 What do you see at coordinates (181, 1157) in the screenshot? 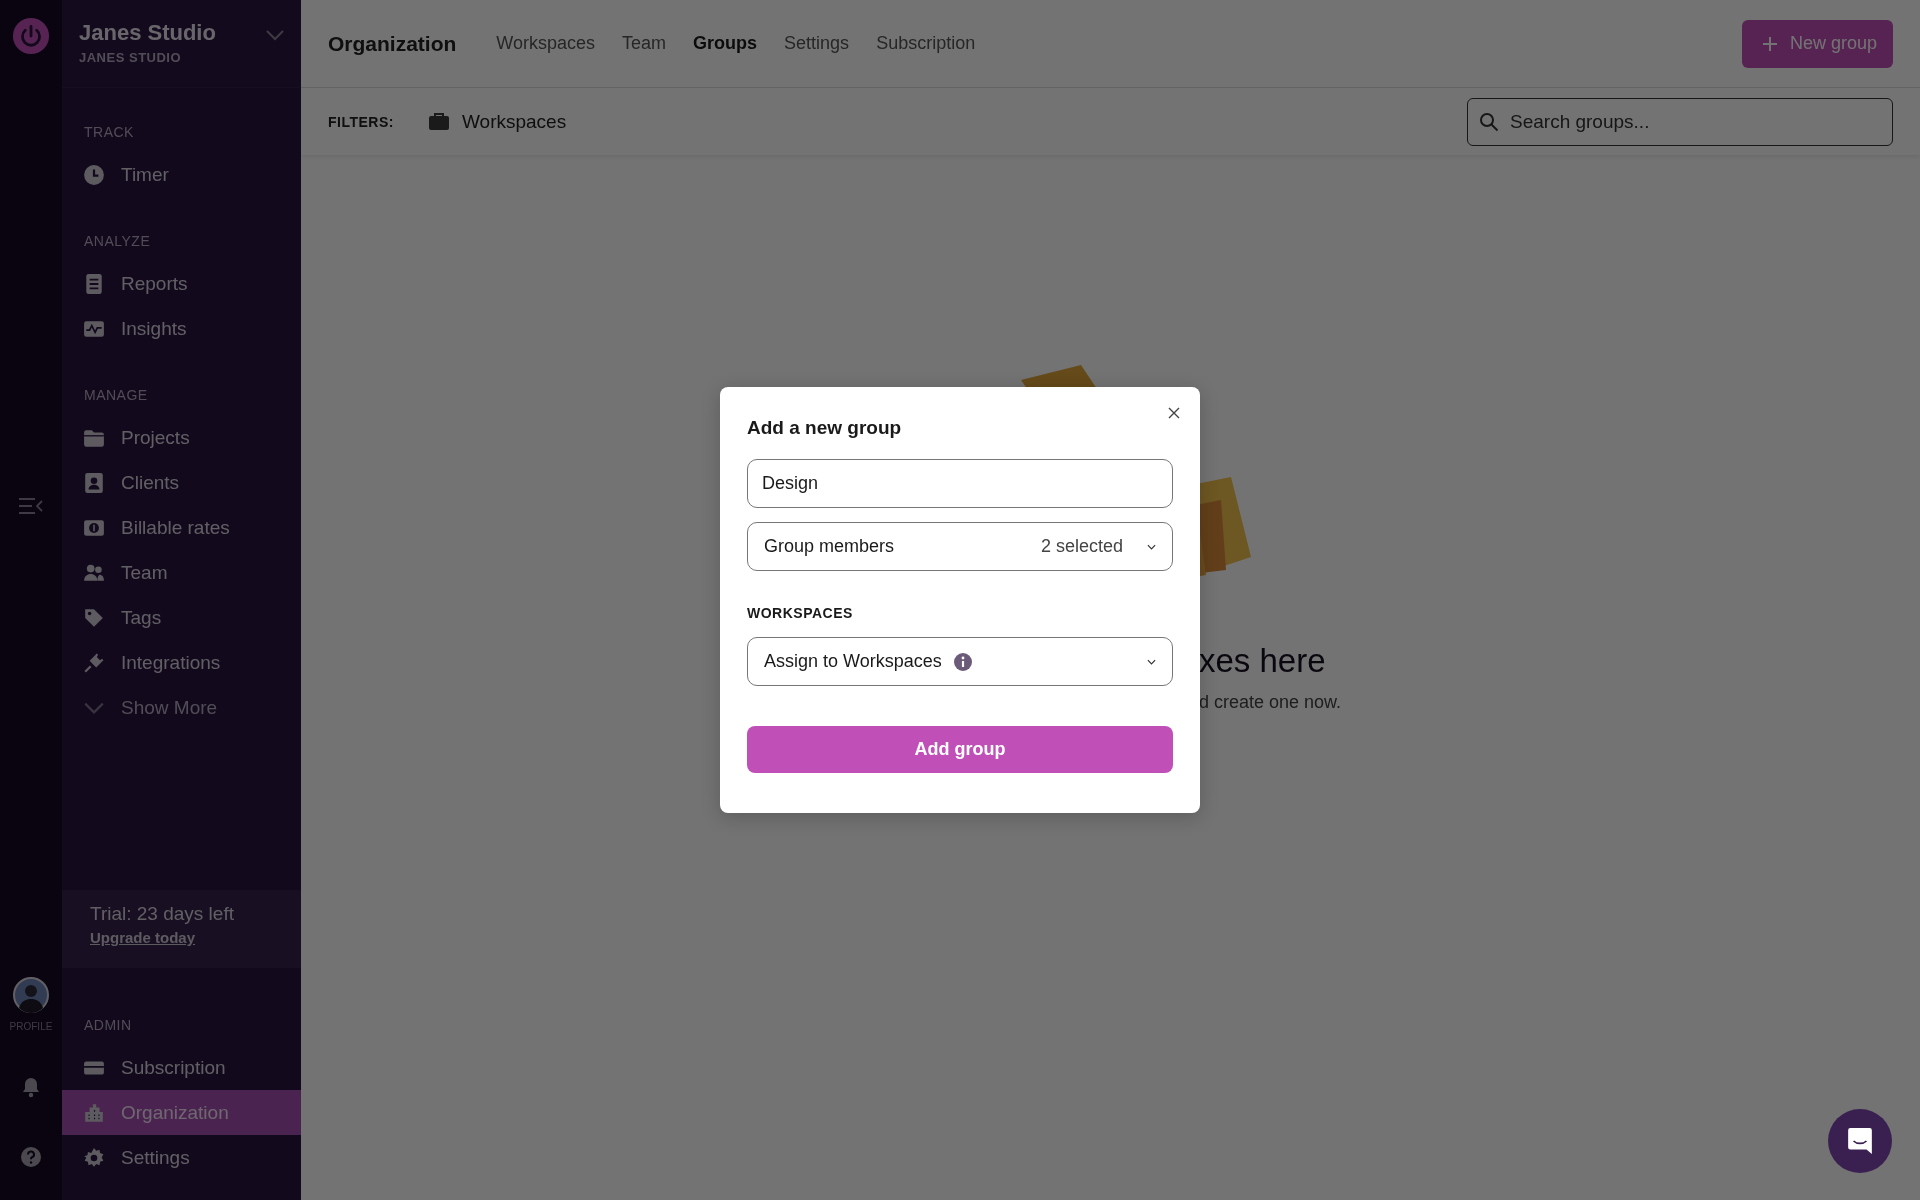
I see `sidebar-item: Settings` at bounding box center [181, 1157].